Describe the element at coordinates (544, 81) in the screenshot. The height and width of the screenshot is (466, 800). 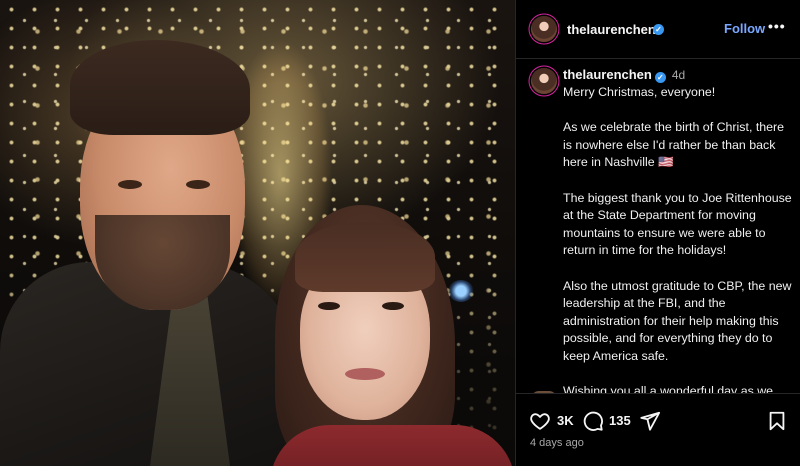
I see `caption-avatar` at that location.